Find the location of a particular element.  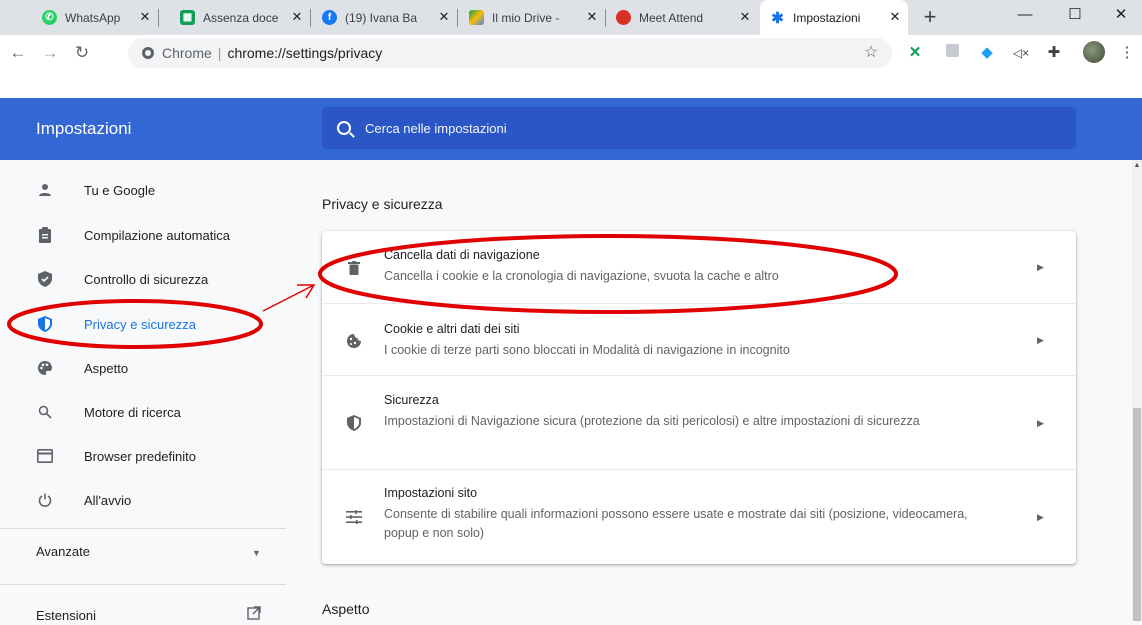

sidebar-item-browser-predefinito: Browser predefinito is located at coordinates (143, 456).